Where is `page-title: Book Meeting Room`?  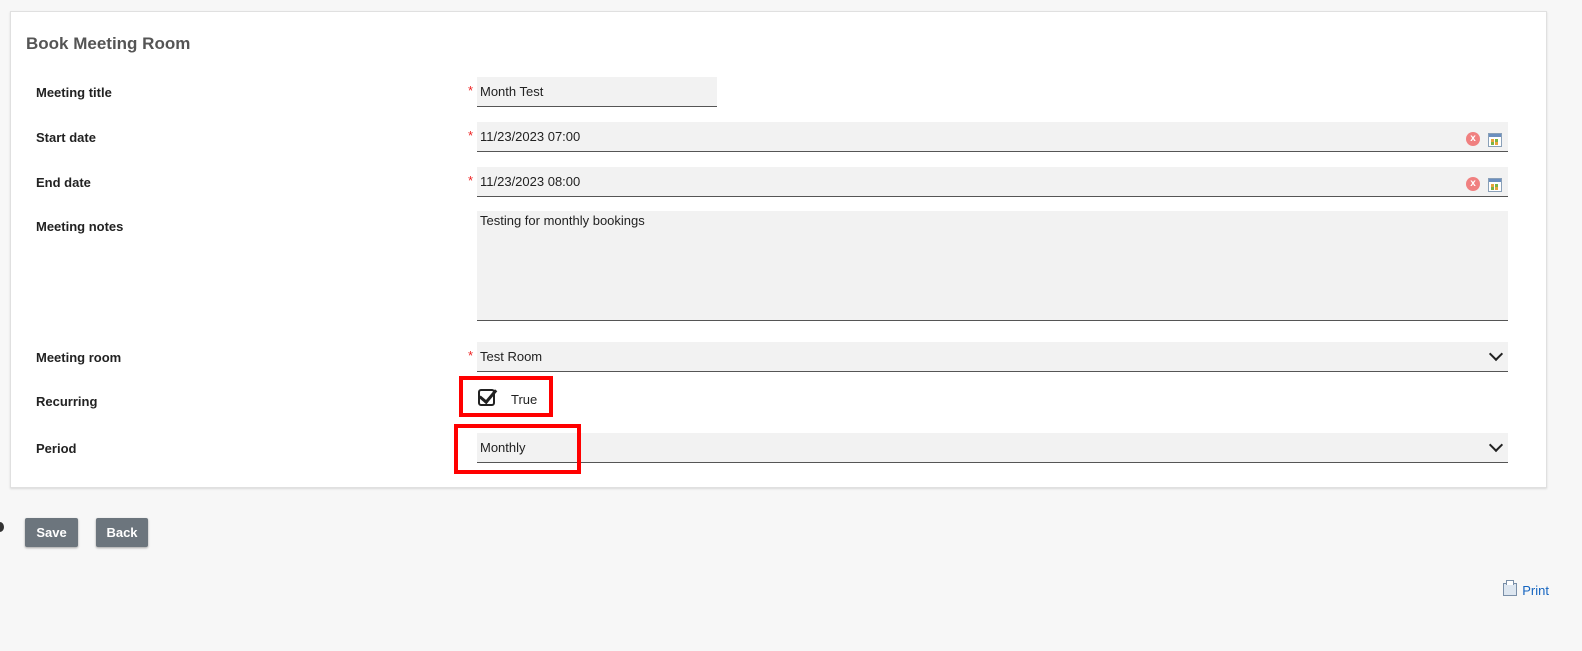
page-title: Book Meeting Room is located at coordinates (108, 43).